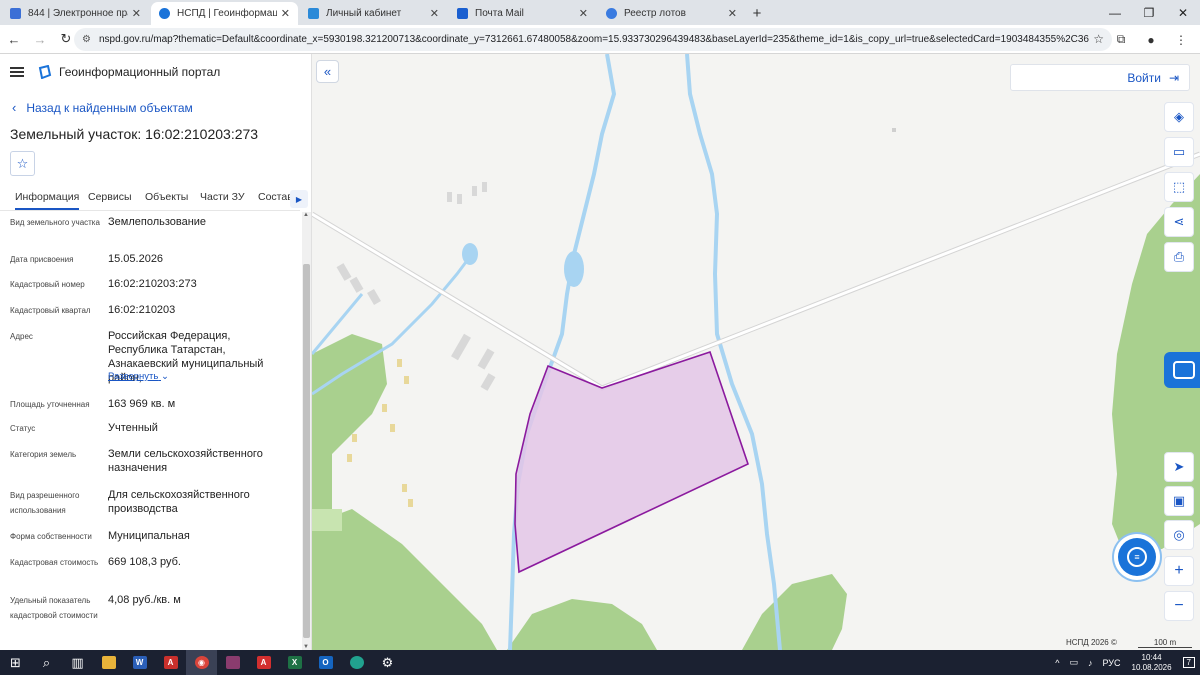 This screenshot has height=675, width=1200. I want to click on help-widget-button, so click(1182, 370).